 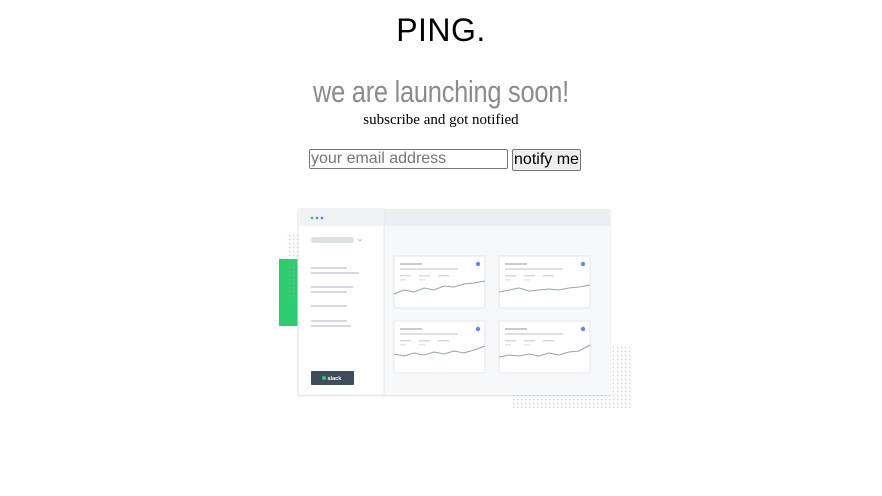 I want to click on subscribe-subline: subscribe and got notified, so click(x=441, y=120).